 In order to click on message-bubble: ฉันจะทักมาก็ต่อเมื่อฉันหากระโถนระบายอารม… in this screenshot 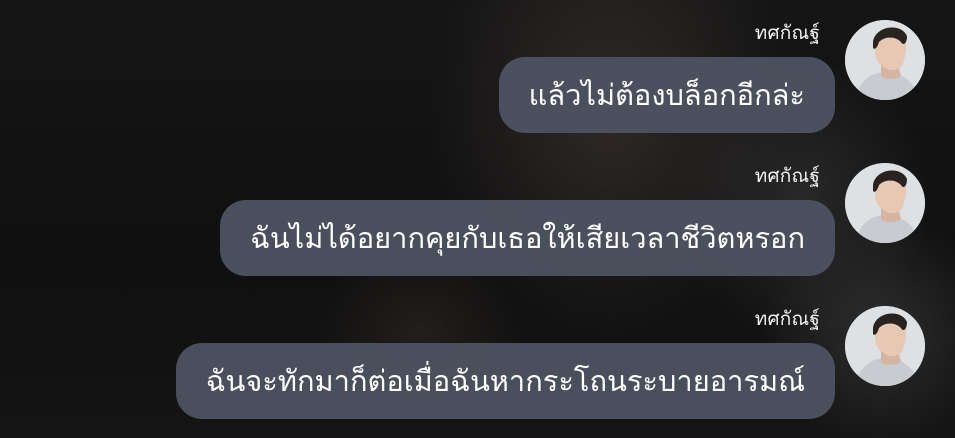, I will do `click(505, 381)`.